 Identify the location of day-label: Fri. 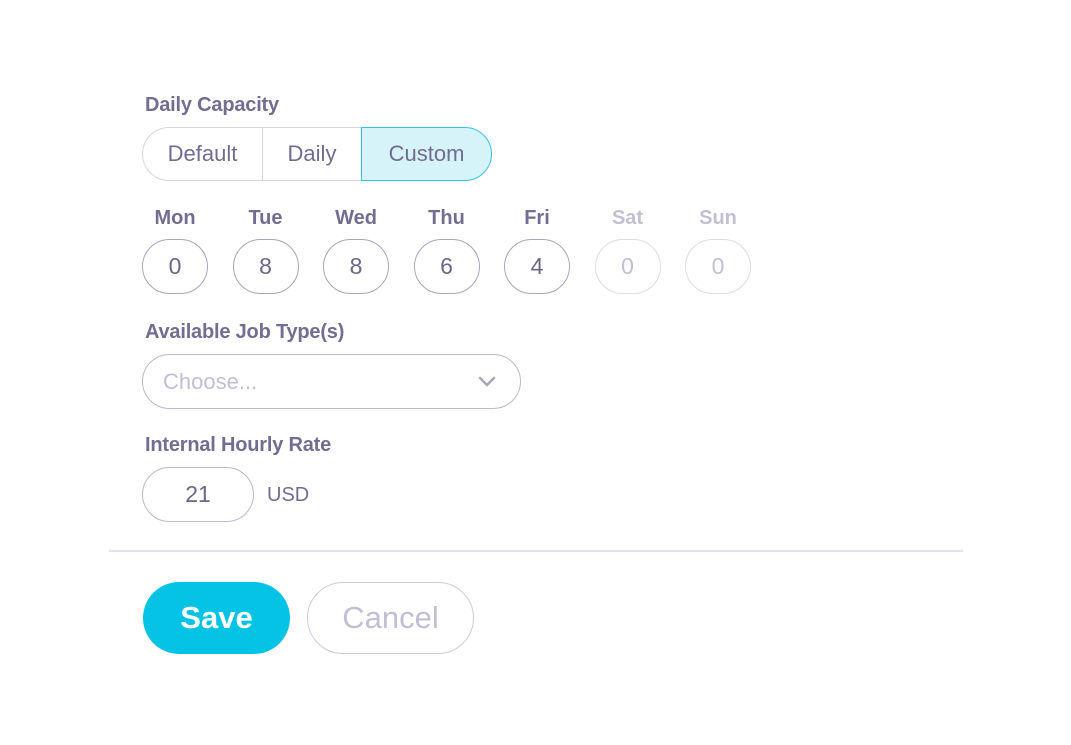
(537, 218).